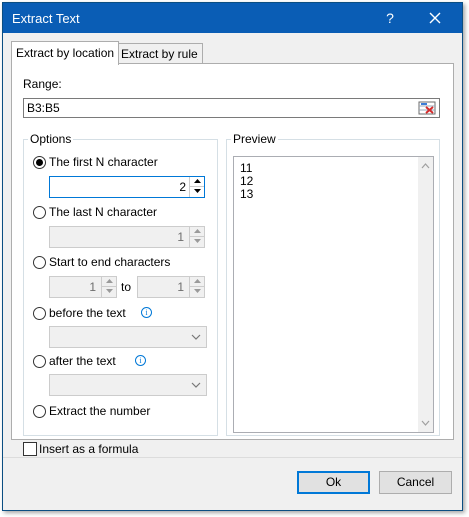 Image resolution: width=469 pixels, height=517 pixels. I want to click on help-icon: ?, so click(390, 18).